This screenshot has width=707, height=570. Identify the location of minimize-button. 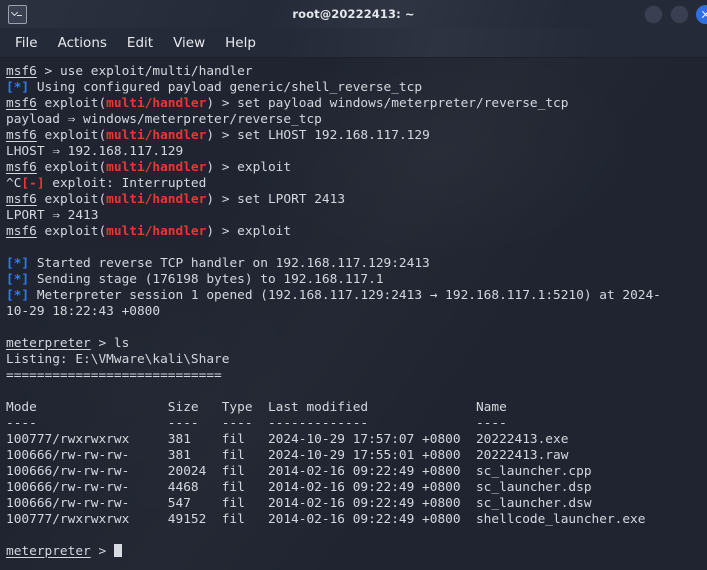
(653, 14).